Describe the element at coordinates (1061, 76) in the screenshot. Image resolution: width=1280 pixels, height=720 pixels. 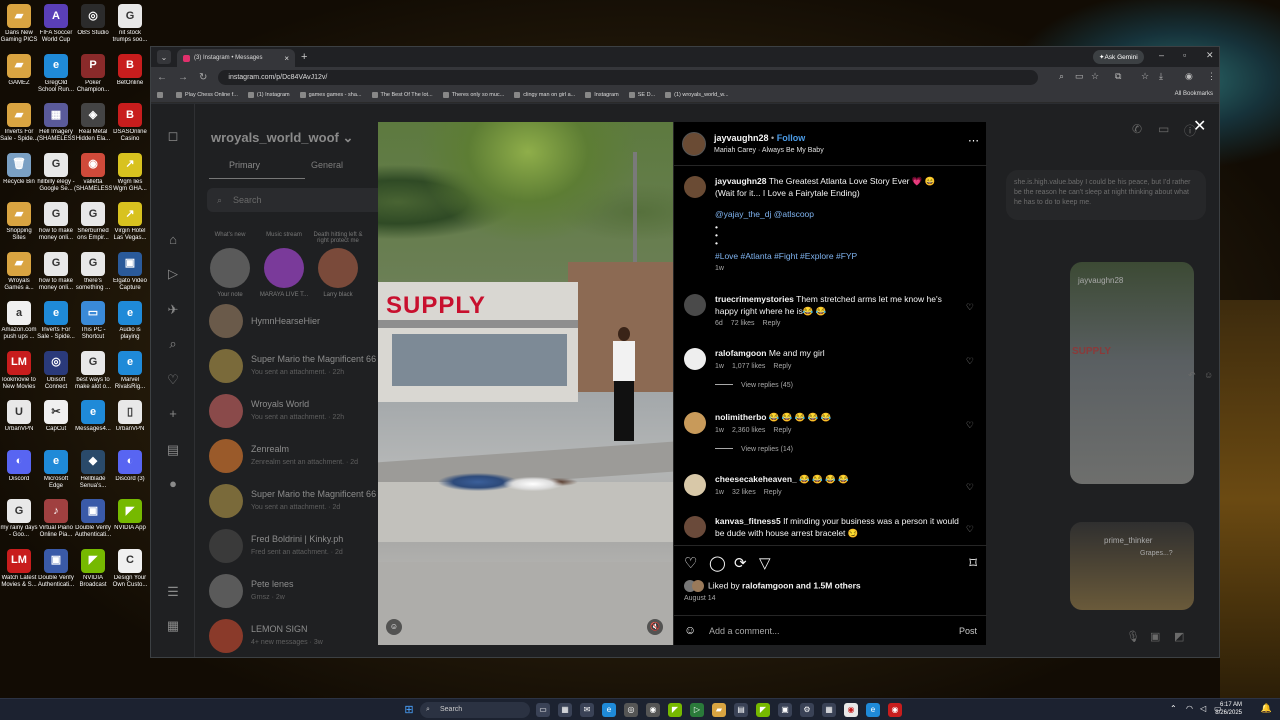
I see `zoom-icon: ⌕` at that location.